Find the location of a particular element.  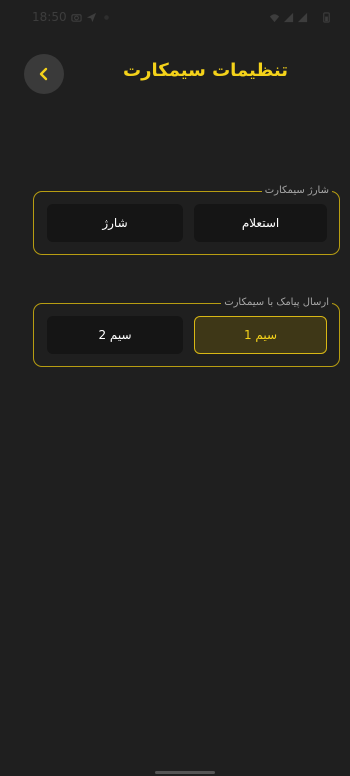

page-title: تنظیمات سیمکارت is located at coordinates (205, 70).